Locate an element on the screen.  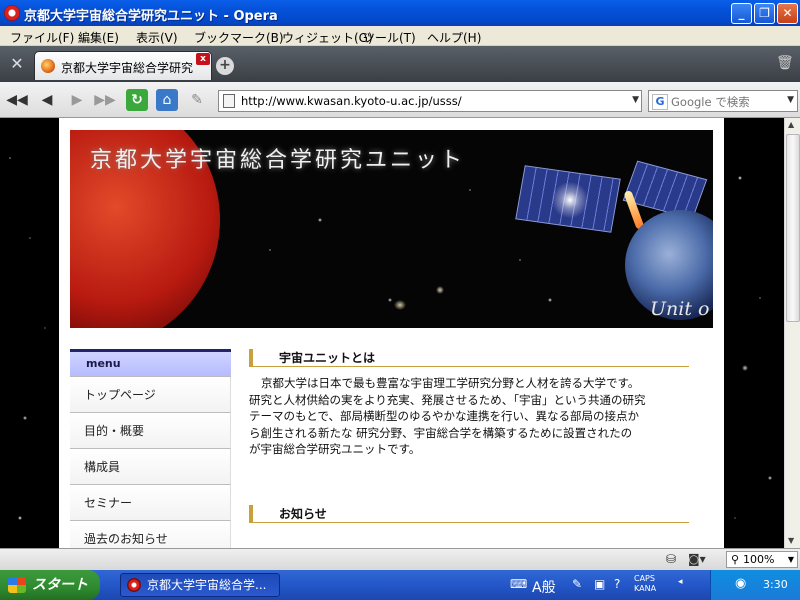
ime-mode: A般 is located at coordinates (544, 587).